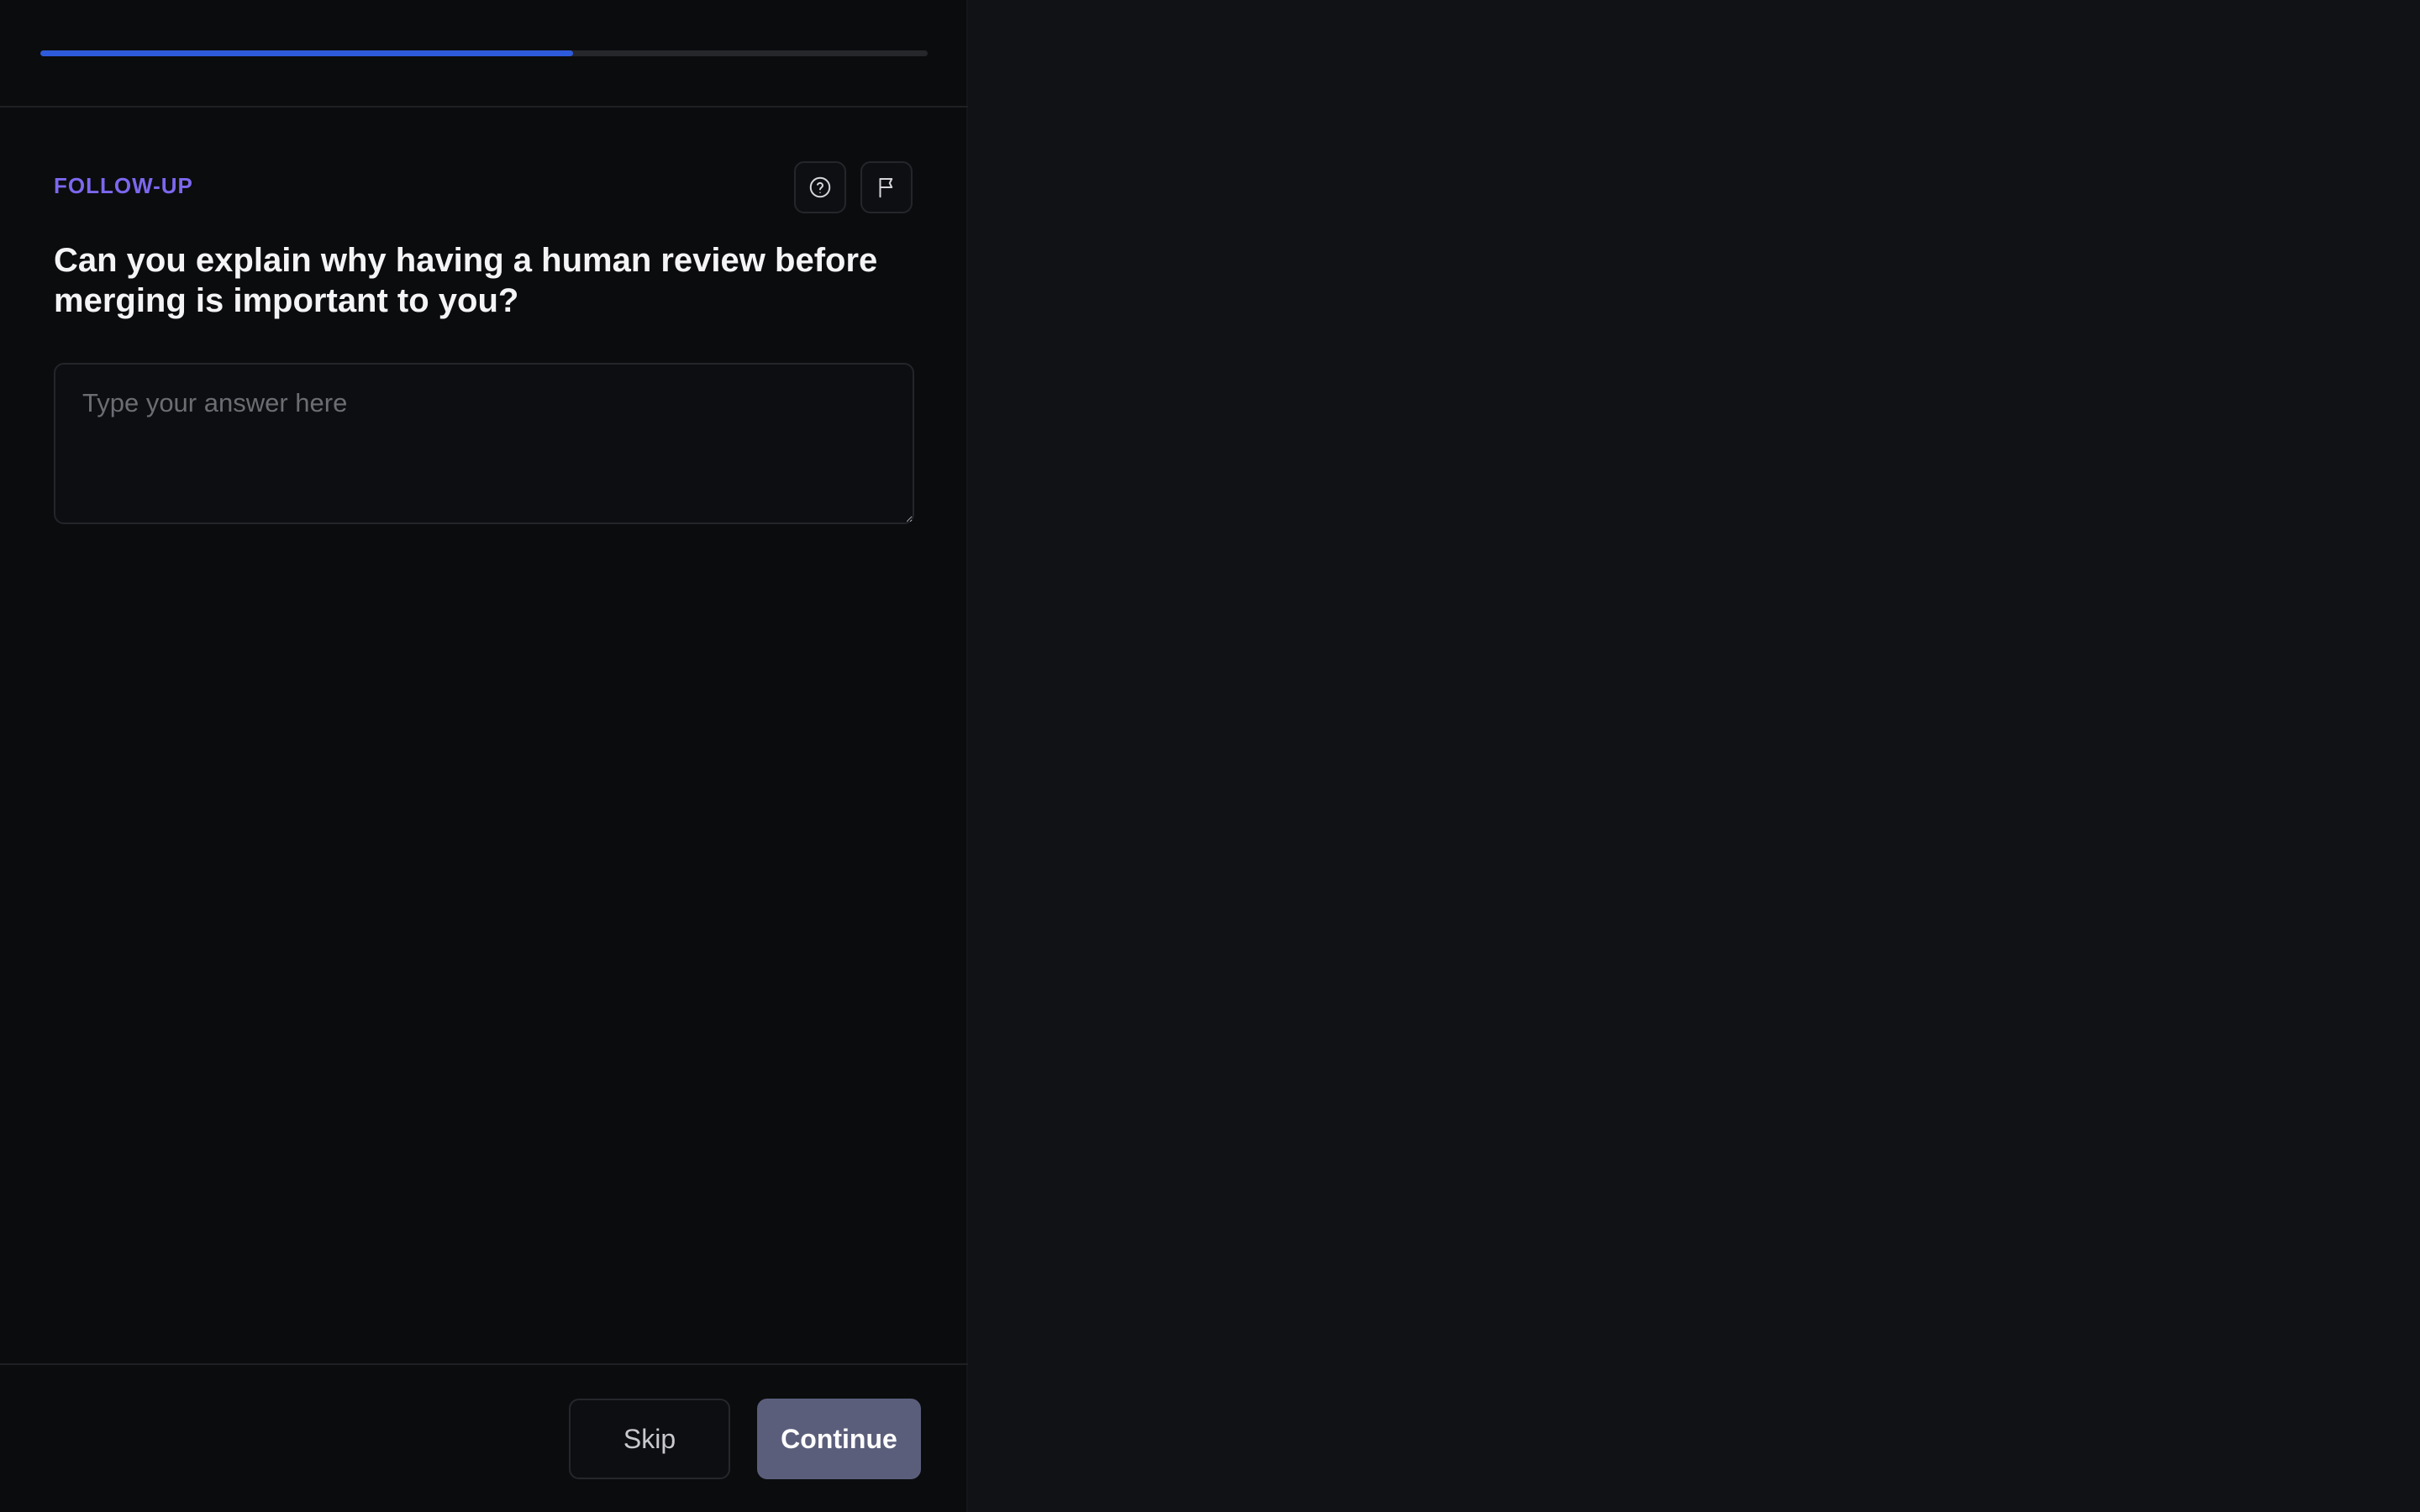 Image resolution: width=2420 pixels, height=1512 pixels. What do you see at coordinates (484, 443) in the screenshot?
I see `answer-textarea` at bounding box center [484, 443].